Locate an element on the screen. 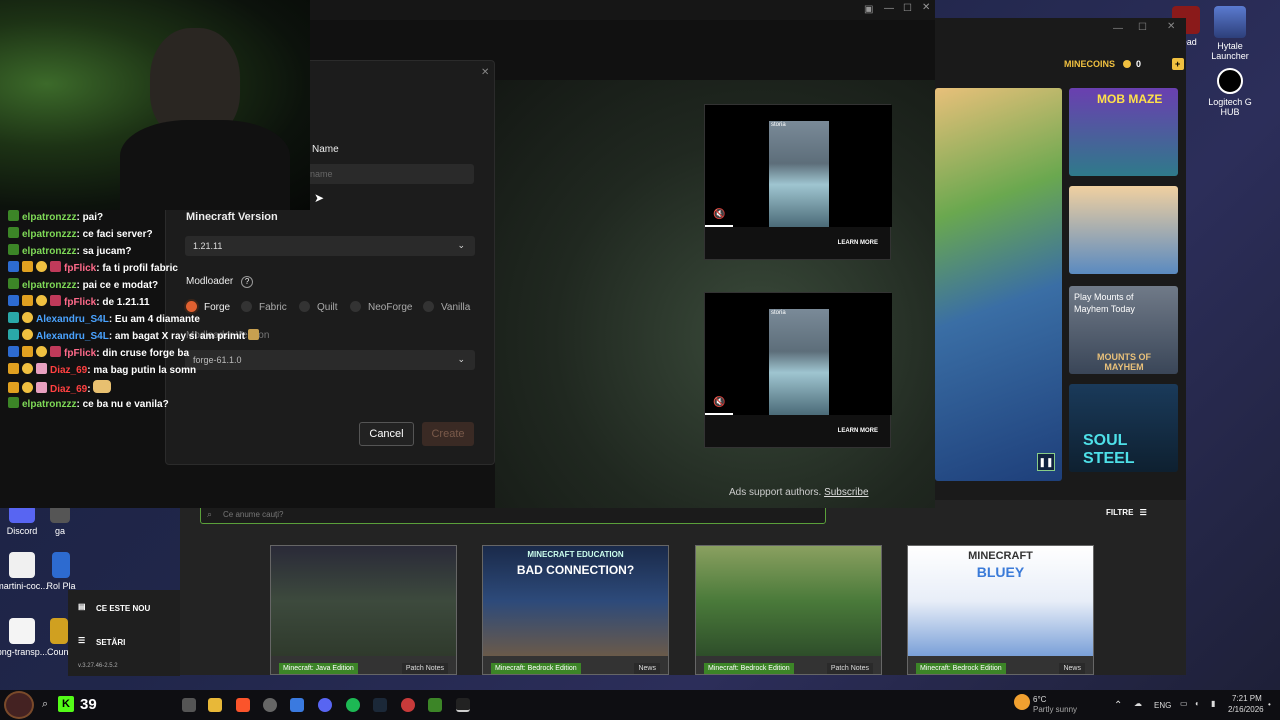 Image resolution: width=1280 pixels, height=720 pixels. desktop-icon-logitech: Logitech G HUB is located at coordinates (1230, 92).